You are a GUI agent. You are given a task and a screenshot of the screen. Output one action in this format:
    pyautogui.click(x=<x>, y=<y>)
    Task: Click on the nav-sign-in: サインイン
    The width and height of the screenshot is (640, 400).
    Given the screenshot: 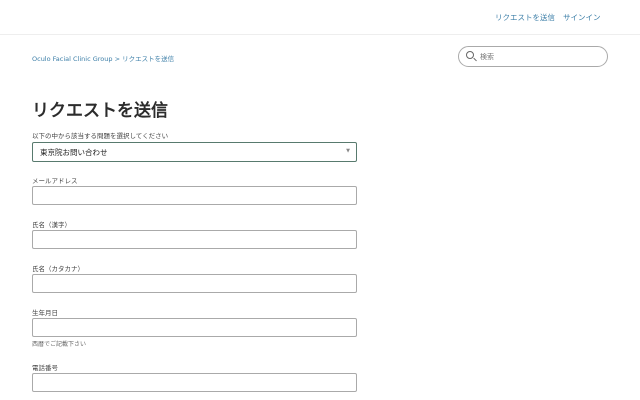 What is the action you would take?
    pyautogui.click(x=582, y=17)
    